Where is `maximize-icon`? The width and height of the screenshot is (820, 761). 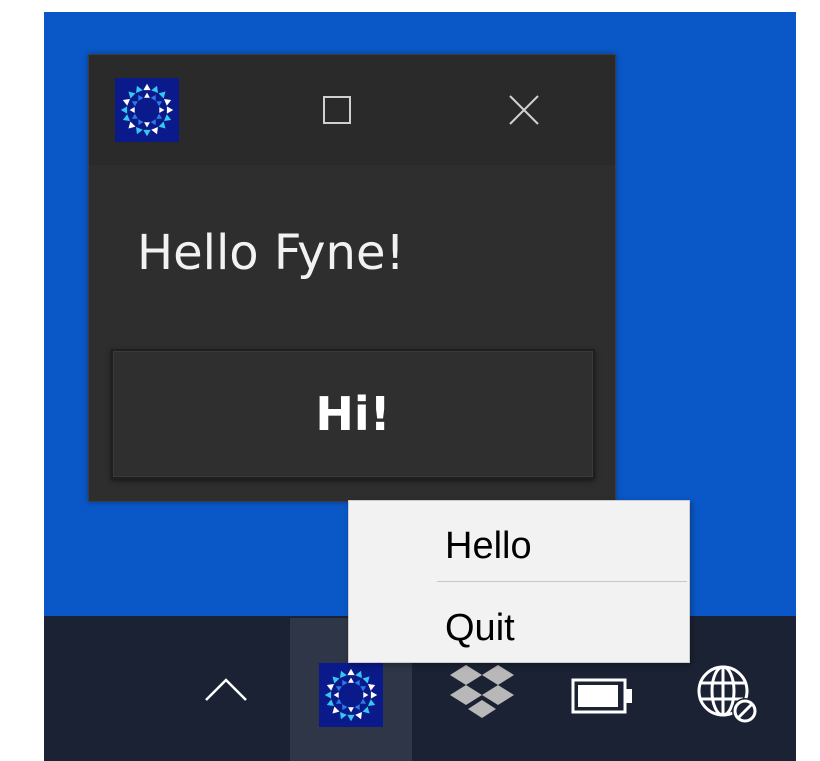
maximize-icon is located at coordinates (337, 110).